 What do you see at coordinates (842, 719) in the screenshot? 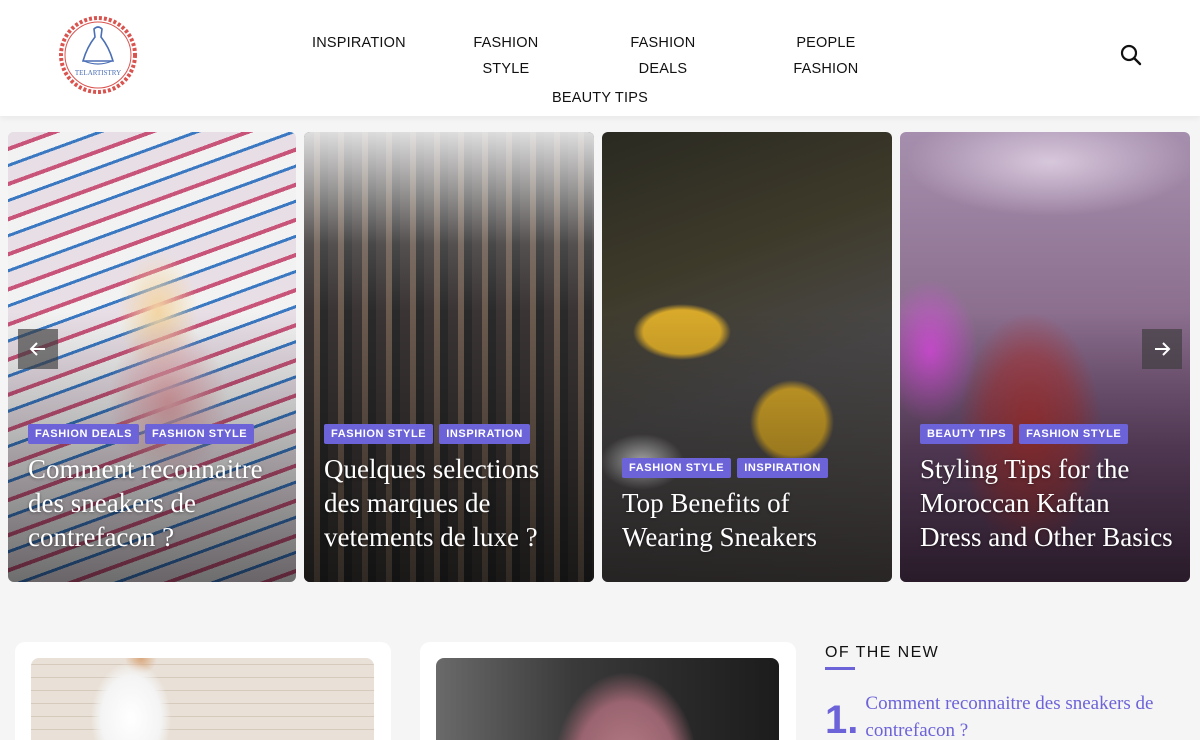
I see `list-number: 1.` at bounding box center [842, 719].